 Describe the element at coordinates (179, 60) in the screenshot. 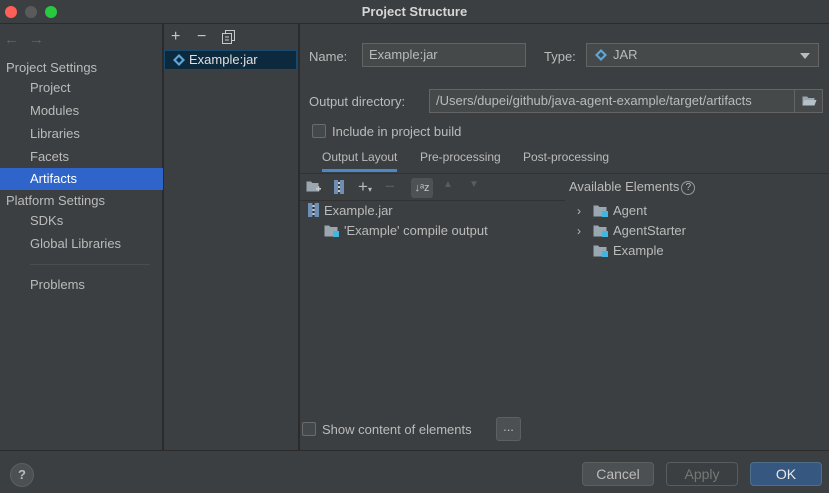

I see `jar-artifact-icon` at that location.